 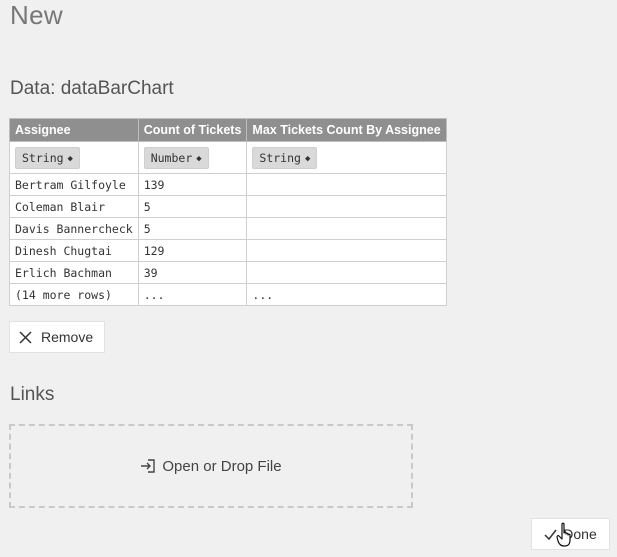 What do you see at coordinates (346, 130) in the screenshot?
I see `column-header-max: Max Tickets Count By Assignee` at bounding box center [346, 130].